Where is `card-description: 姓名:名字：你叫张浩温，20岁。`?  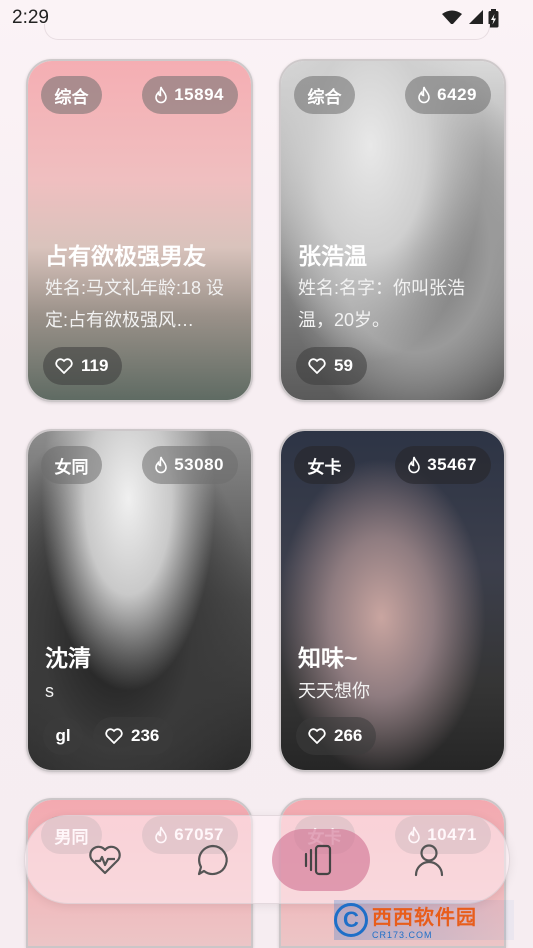
card-description: 姓名:名字：你叫张浩温，20岁。 is located at coordinates (382, 304).